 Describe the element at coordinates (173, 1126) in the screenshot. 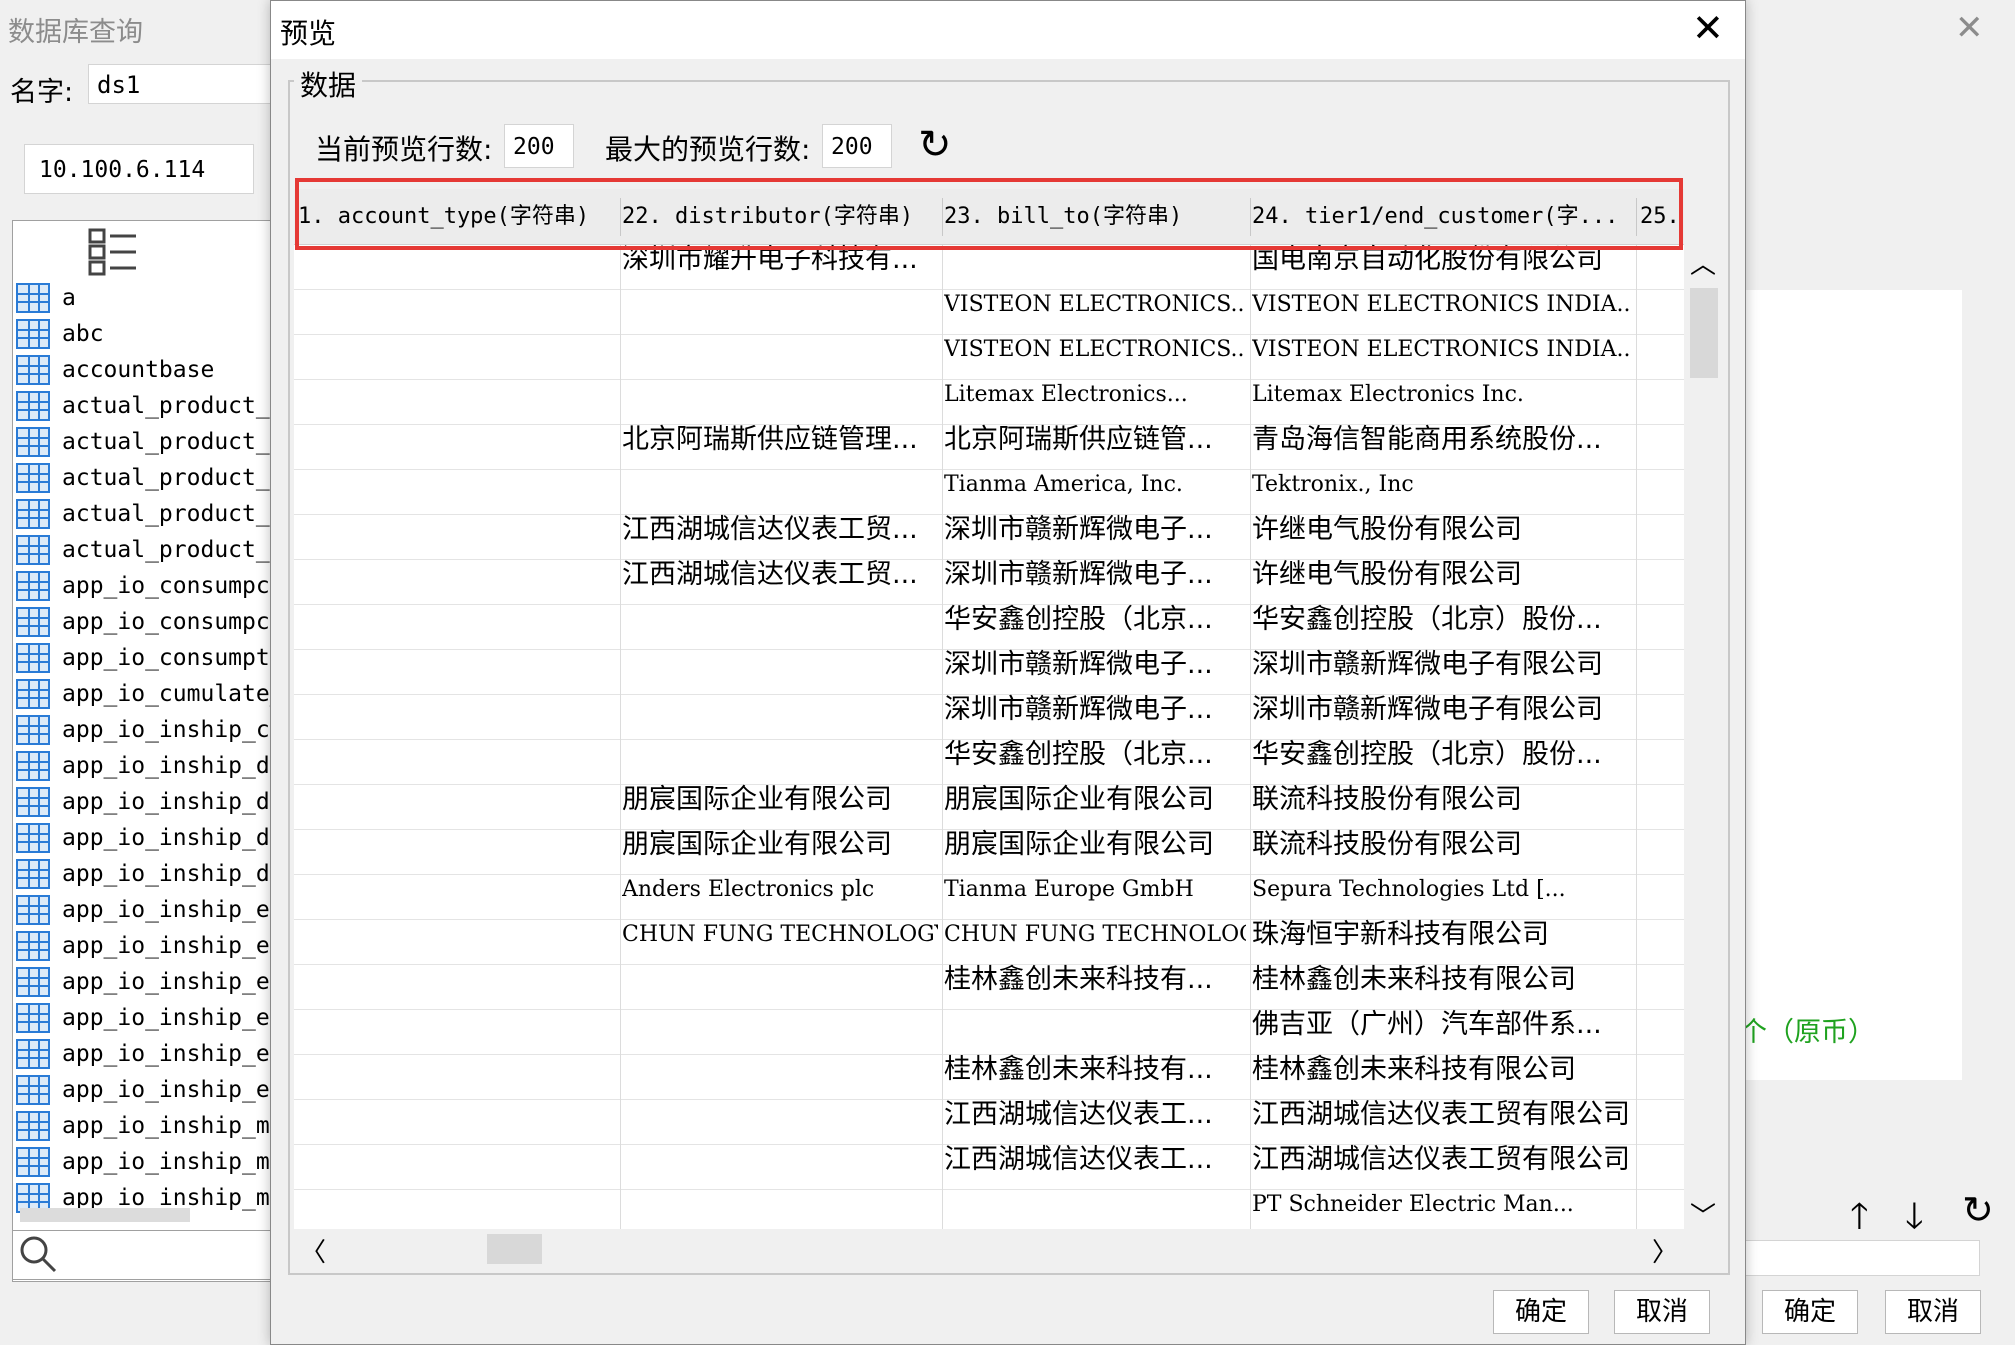

I see `table-name: app_io_inship_m3` at that location.